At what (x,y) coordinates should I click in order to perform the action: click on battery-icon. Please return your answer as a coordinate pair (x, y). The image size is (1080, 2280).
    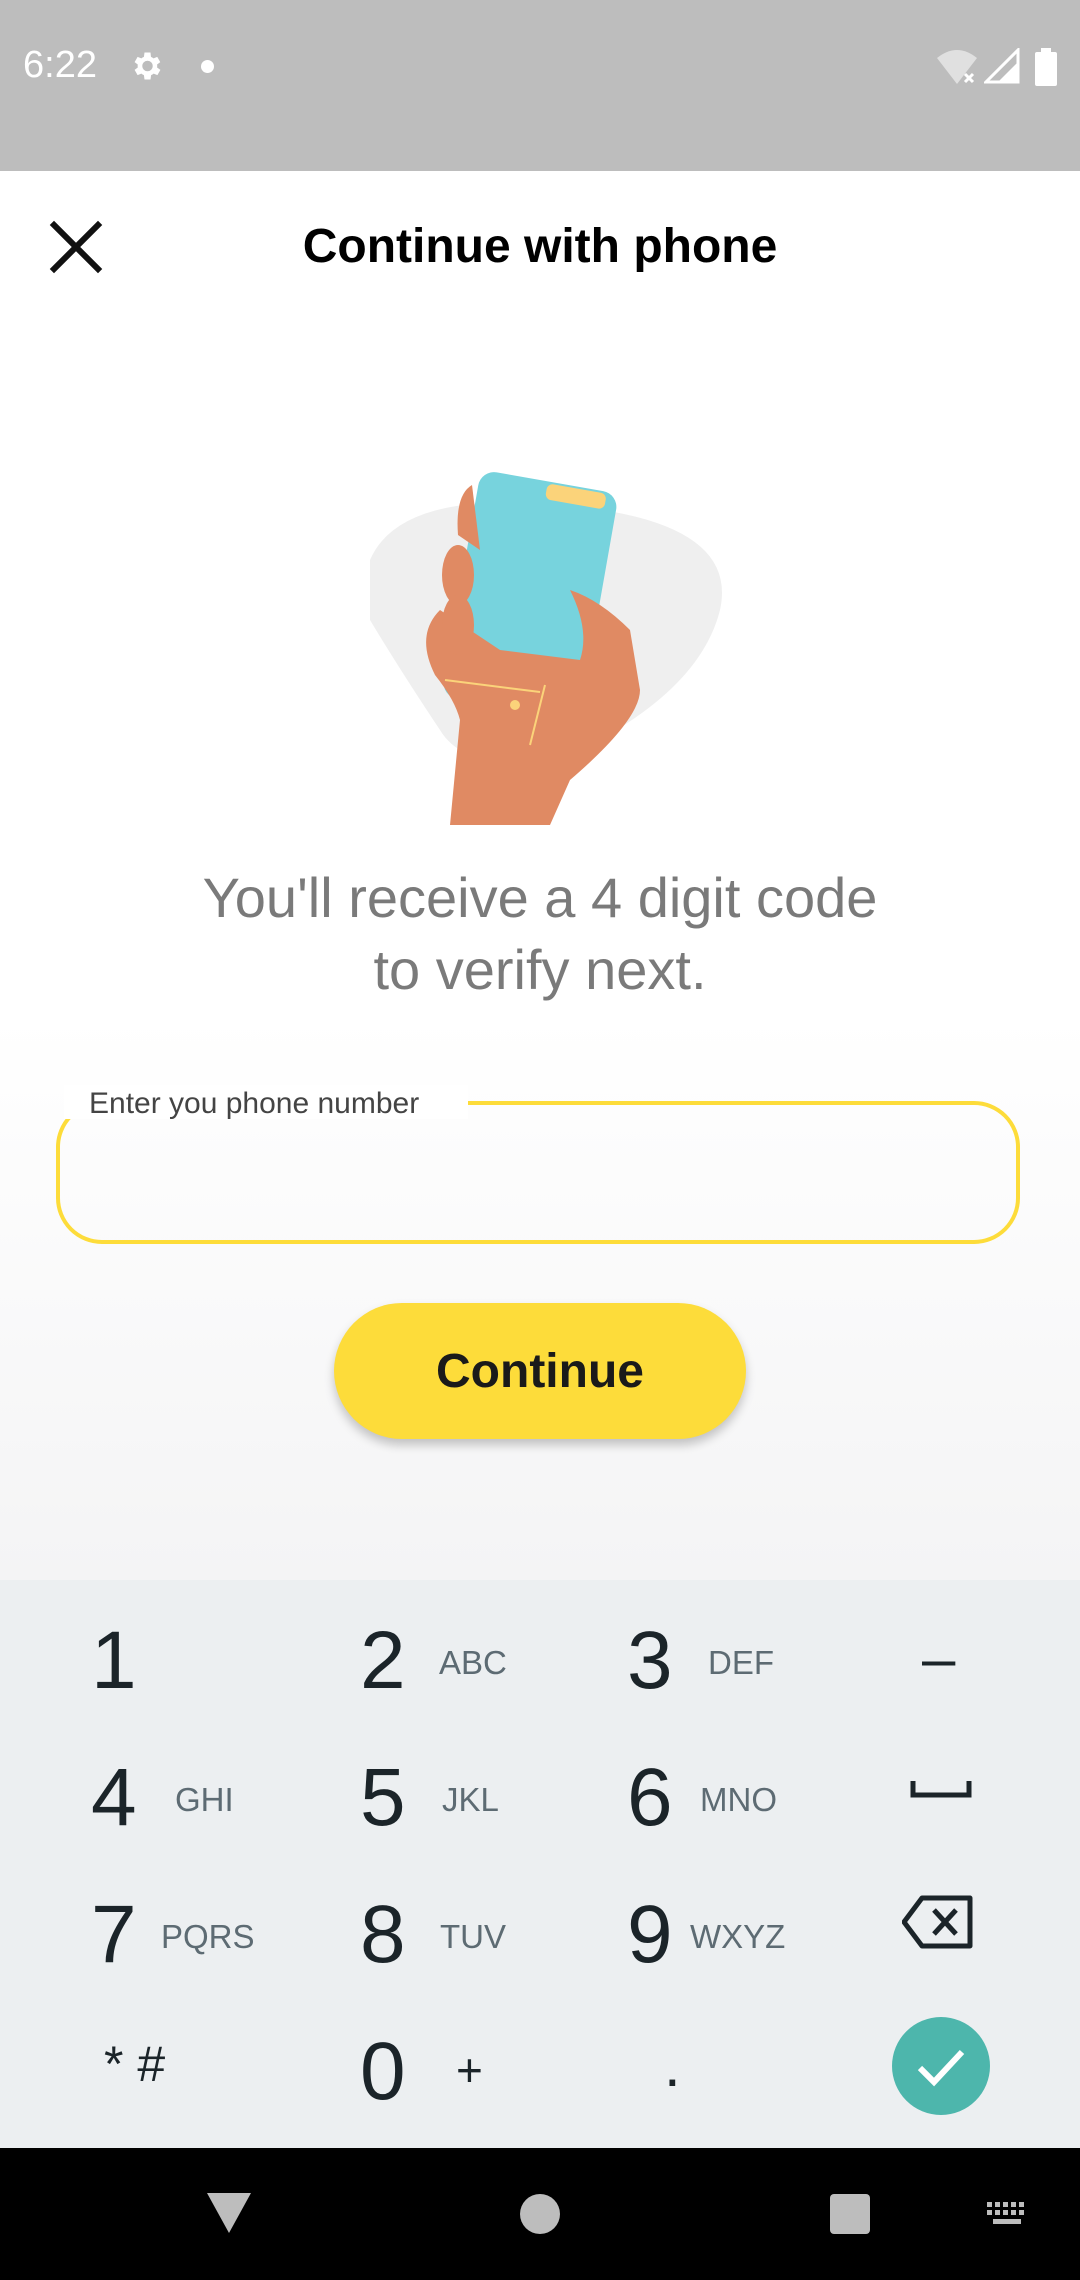
    Looking at the image, I should click on (1046, 67).